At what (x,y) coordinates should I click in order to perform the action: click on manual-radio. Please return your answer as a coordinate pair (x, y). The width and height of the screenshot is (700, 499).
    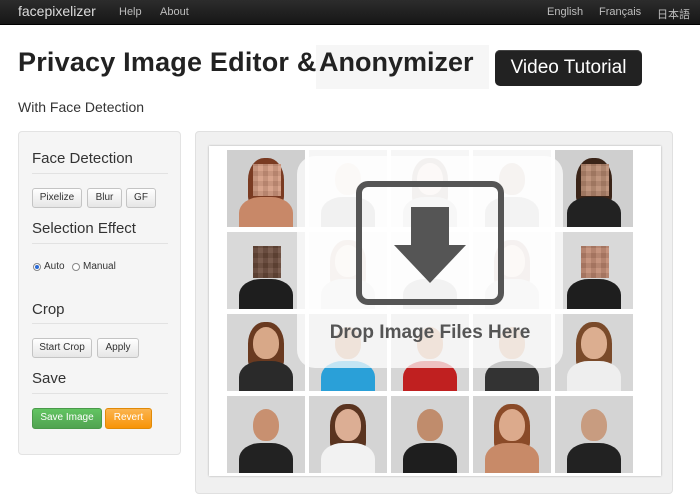
    Looking at the image, I should click on (76, 267).